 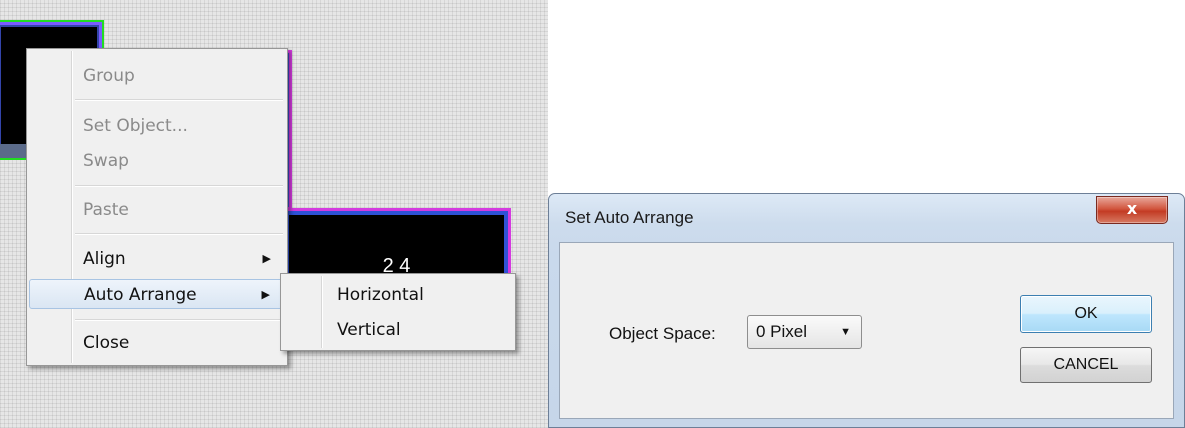 I want to click on menu-item-label: Group, so click(x=109, y=76).